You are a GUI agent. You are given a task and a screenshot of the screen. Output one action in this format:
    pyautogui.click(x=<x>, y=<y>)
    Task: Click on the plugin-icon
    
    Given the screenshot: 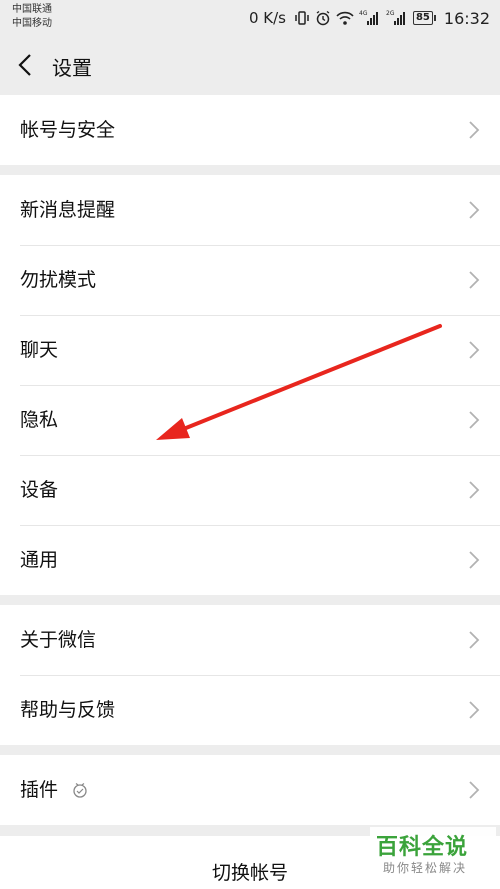 What is the action you would take?
    pyautogui.click(x=80, y=790)
    